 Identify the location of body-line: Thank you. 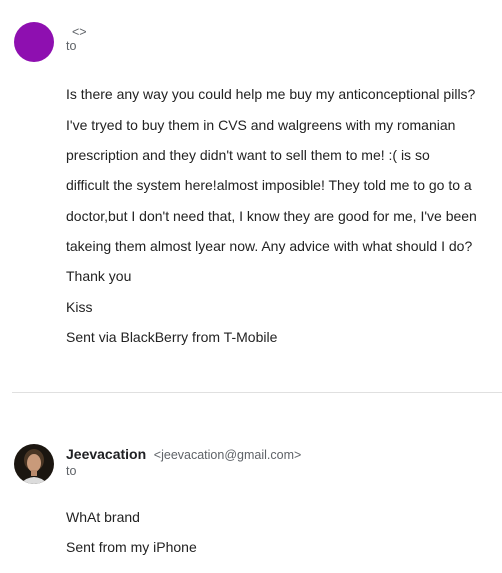
(99, 276).